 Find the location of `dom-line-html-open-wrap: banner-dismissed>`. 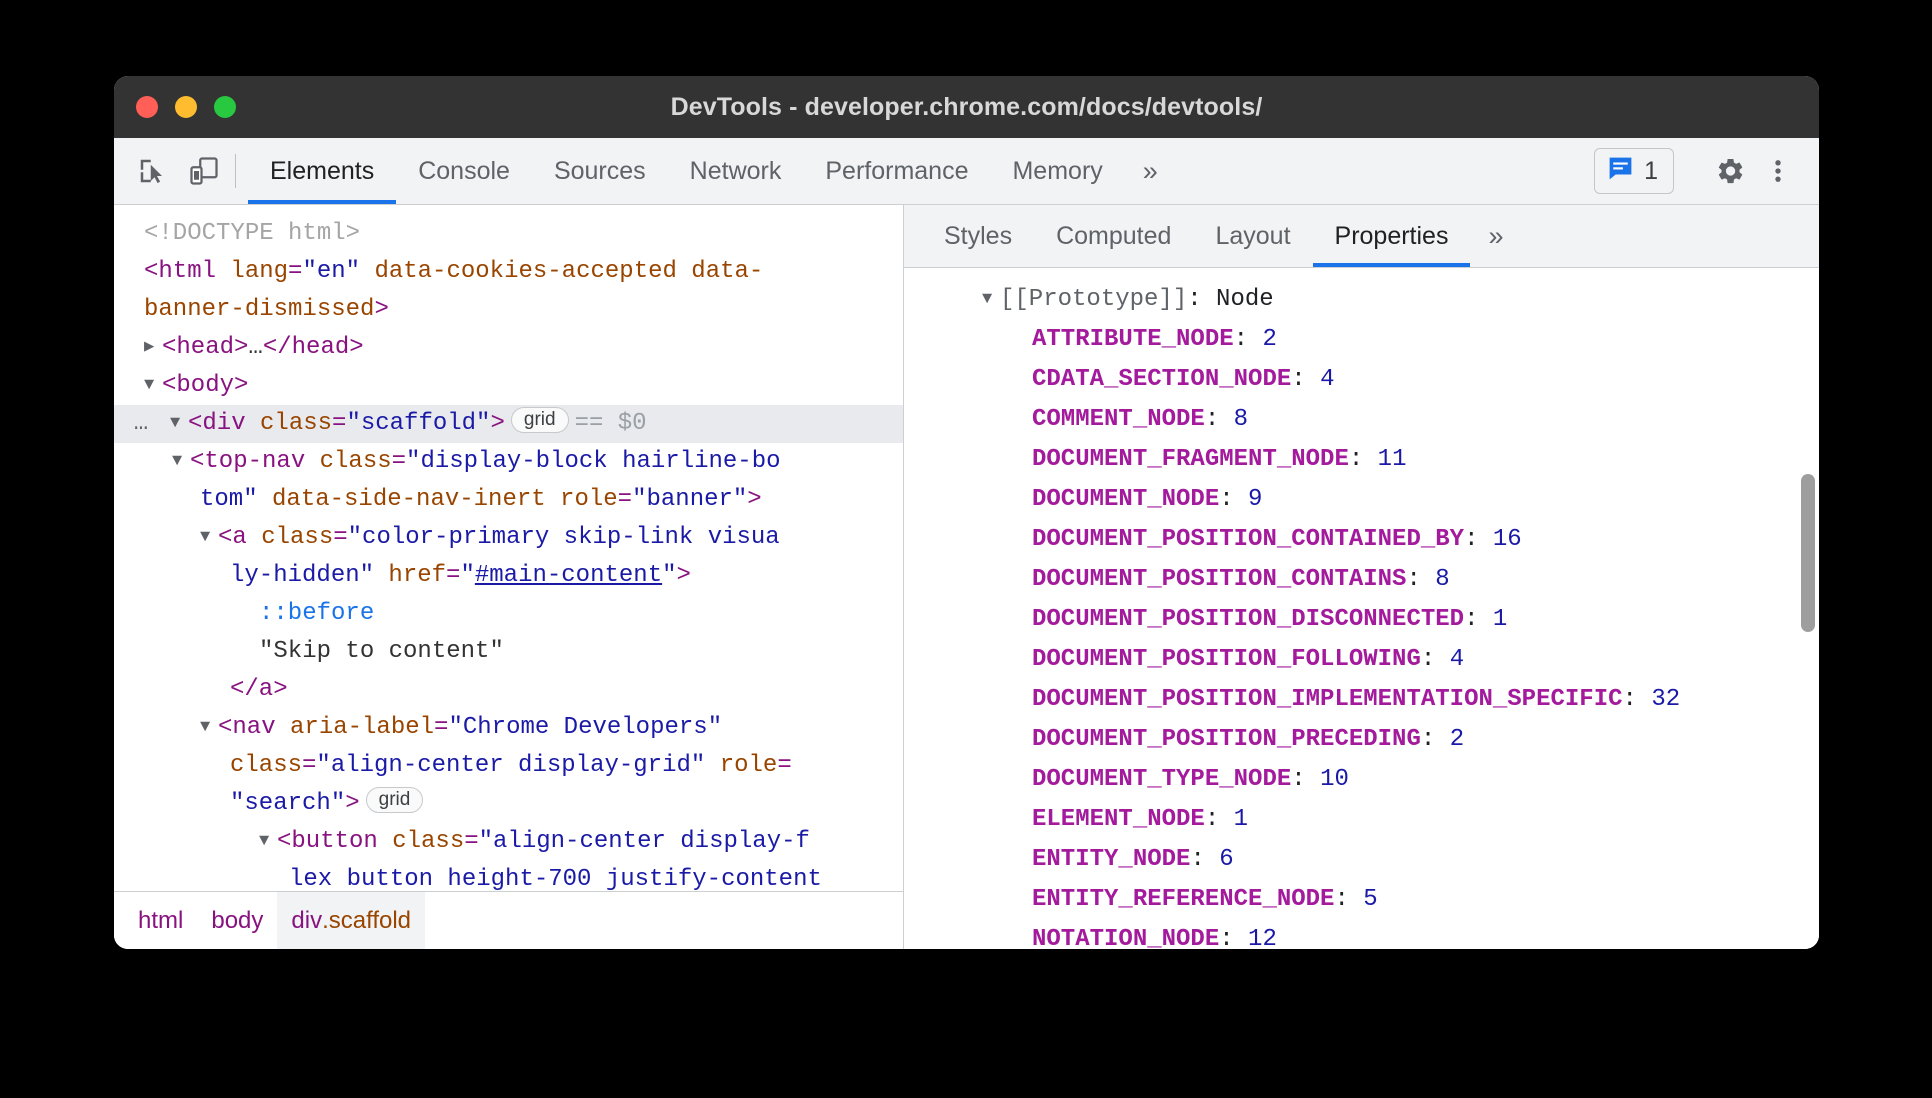

dom-line-html-open-wrap: banner-dismissed> is located at coordinates (508, 310).